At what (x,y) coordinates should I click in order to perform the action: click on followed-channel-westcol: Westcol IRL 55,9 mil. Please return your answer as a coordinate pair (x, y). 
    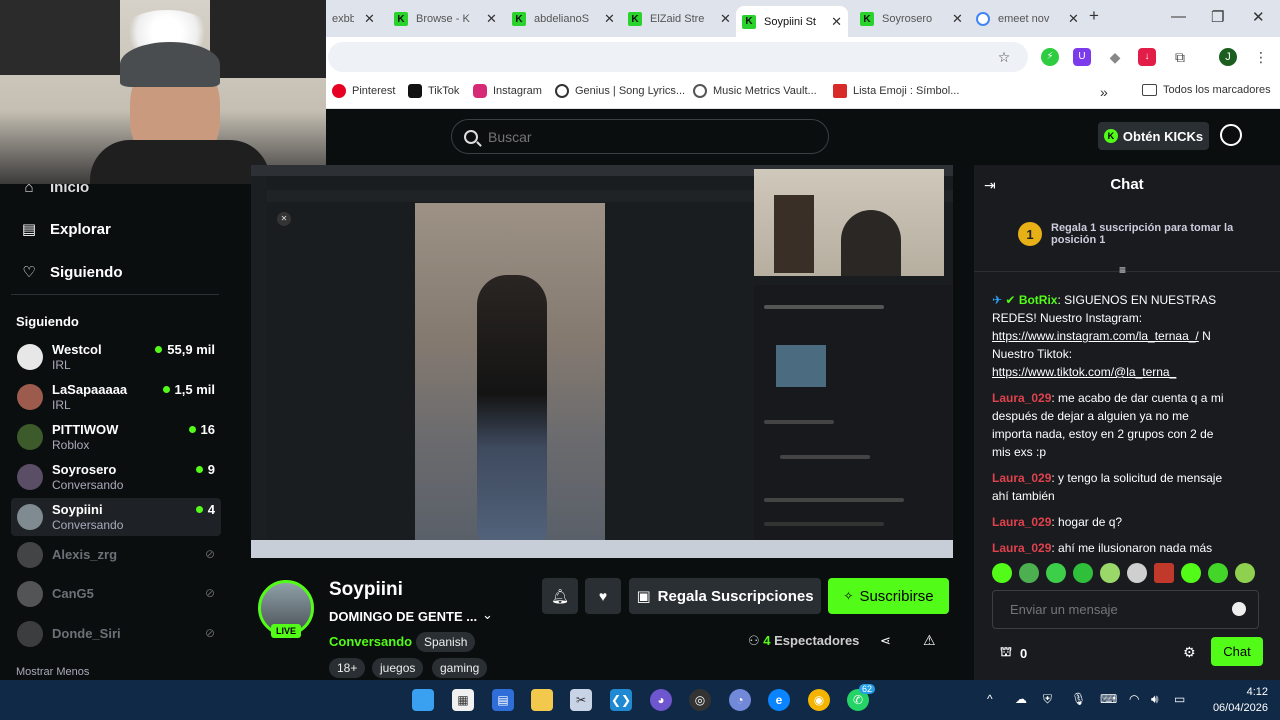
    Looking at the image, I should click on (116, 357).